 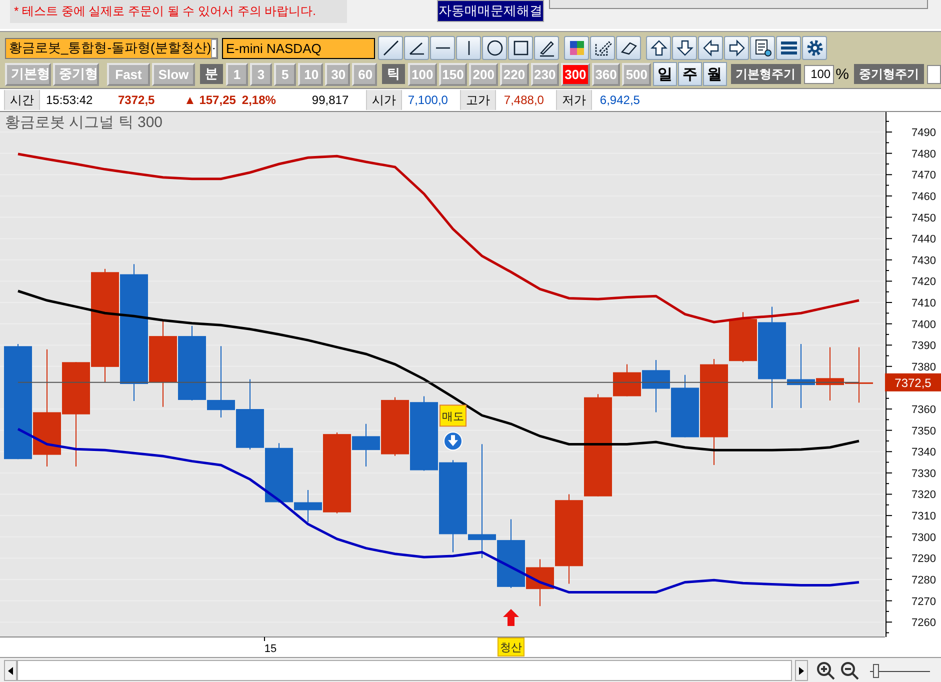 What do you see at coordinates (511, 647) in the screenshot?
I see `exit-signal-tag: 청산` at bounding box center [511, 647].